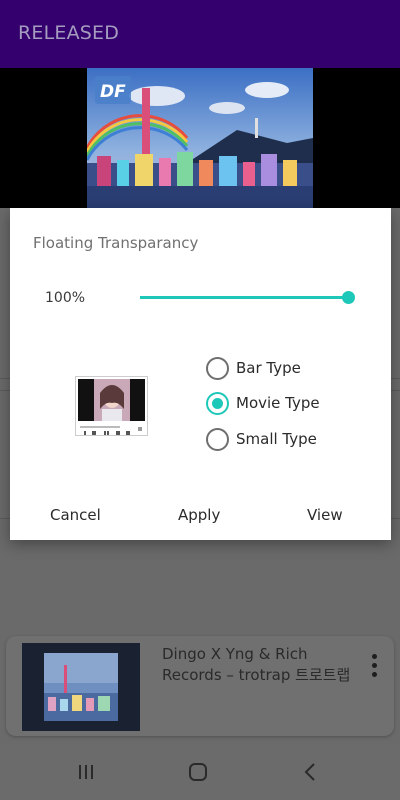  I want to click on slider-thumb, so click(348, 297).